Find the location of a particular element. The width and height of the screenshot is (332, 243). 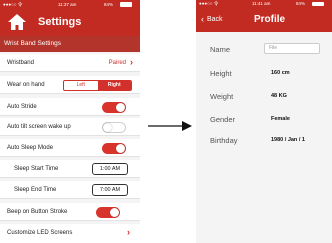

right-hand-option: Right is located at coordinates (114, 85).